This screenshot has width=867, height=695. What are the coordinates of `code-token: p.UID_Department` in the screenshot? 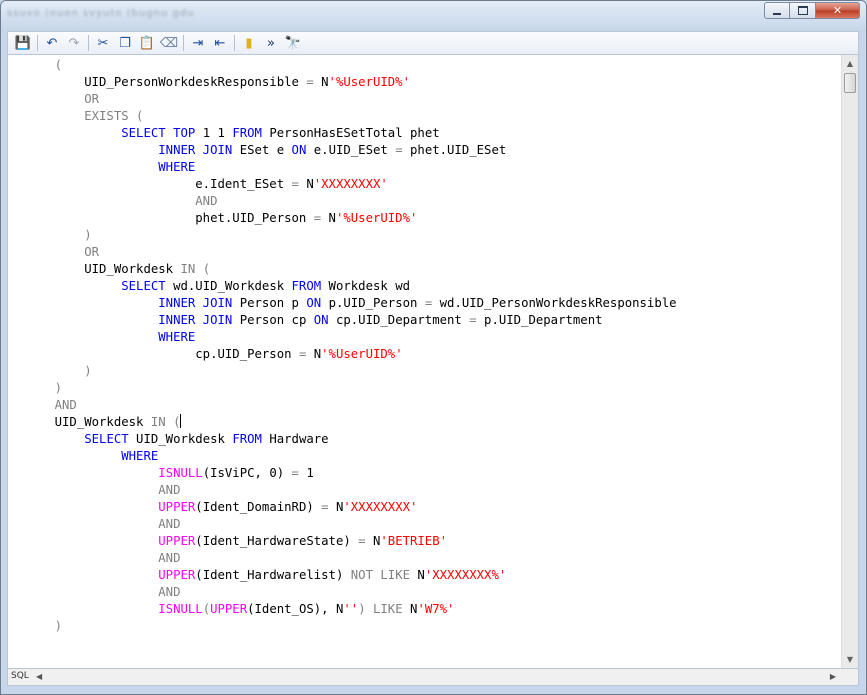 It's located at (539, 320).